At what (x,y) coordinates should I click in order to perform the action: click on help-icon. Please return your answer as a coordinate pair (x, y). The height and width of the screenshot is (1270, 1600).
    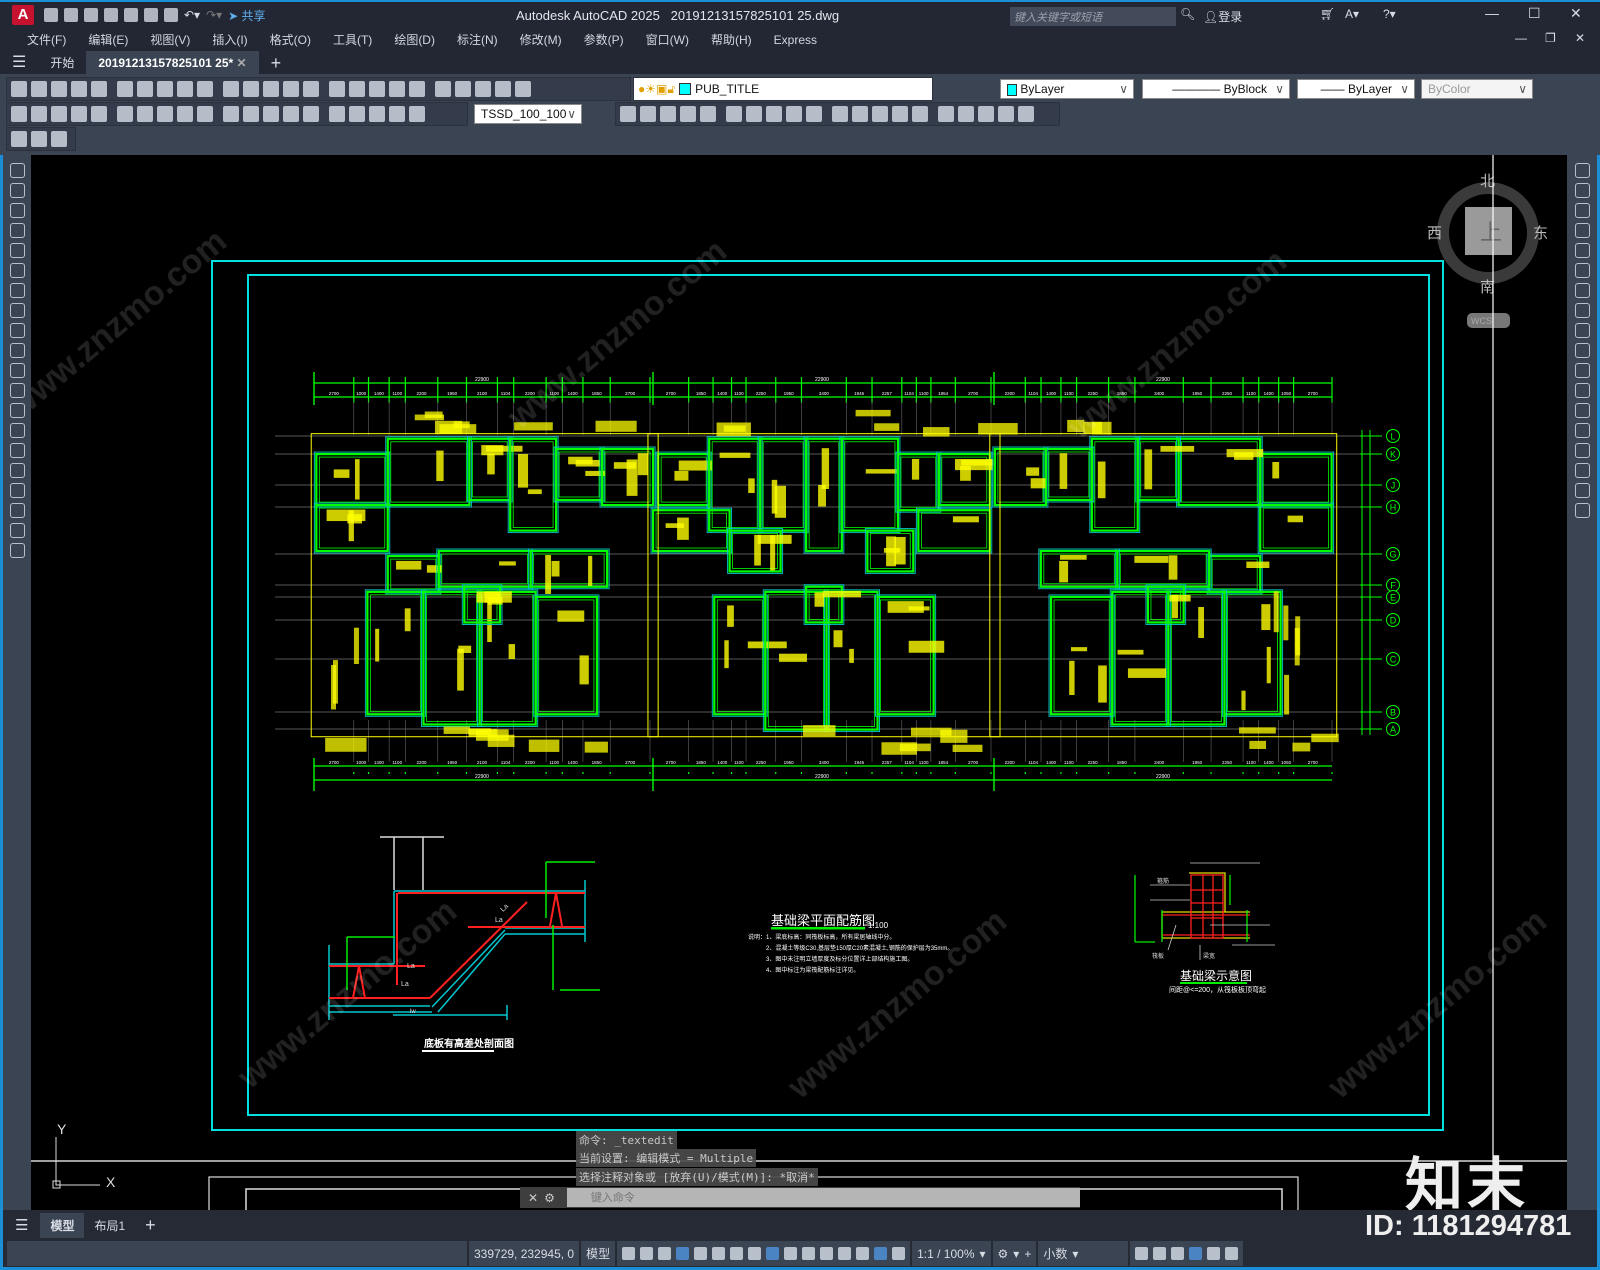
    Looking at the image, I should click on (523, 89).